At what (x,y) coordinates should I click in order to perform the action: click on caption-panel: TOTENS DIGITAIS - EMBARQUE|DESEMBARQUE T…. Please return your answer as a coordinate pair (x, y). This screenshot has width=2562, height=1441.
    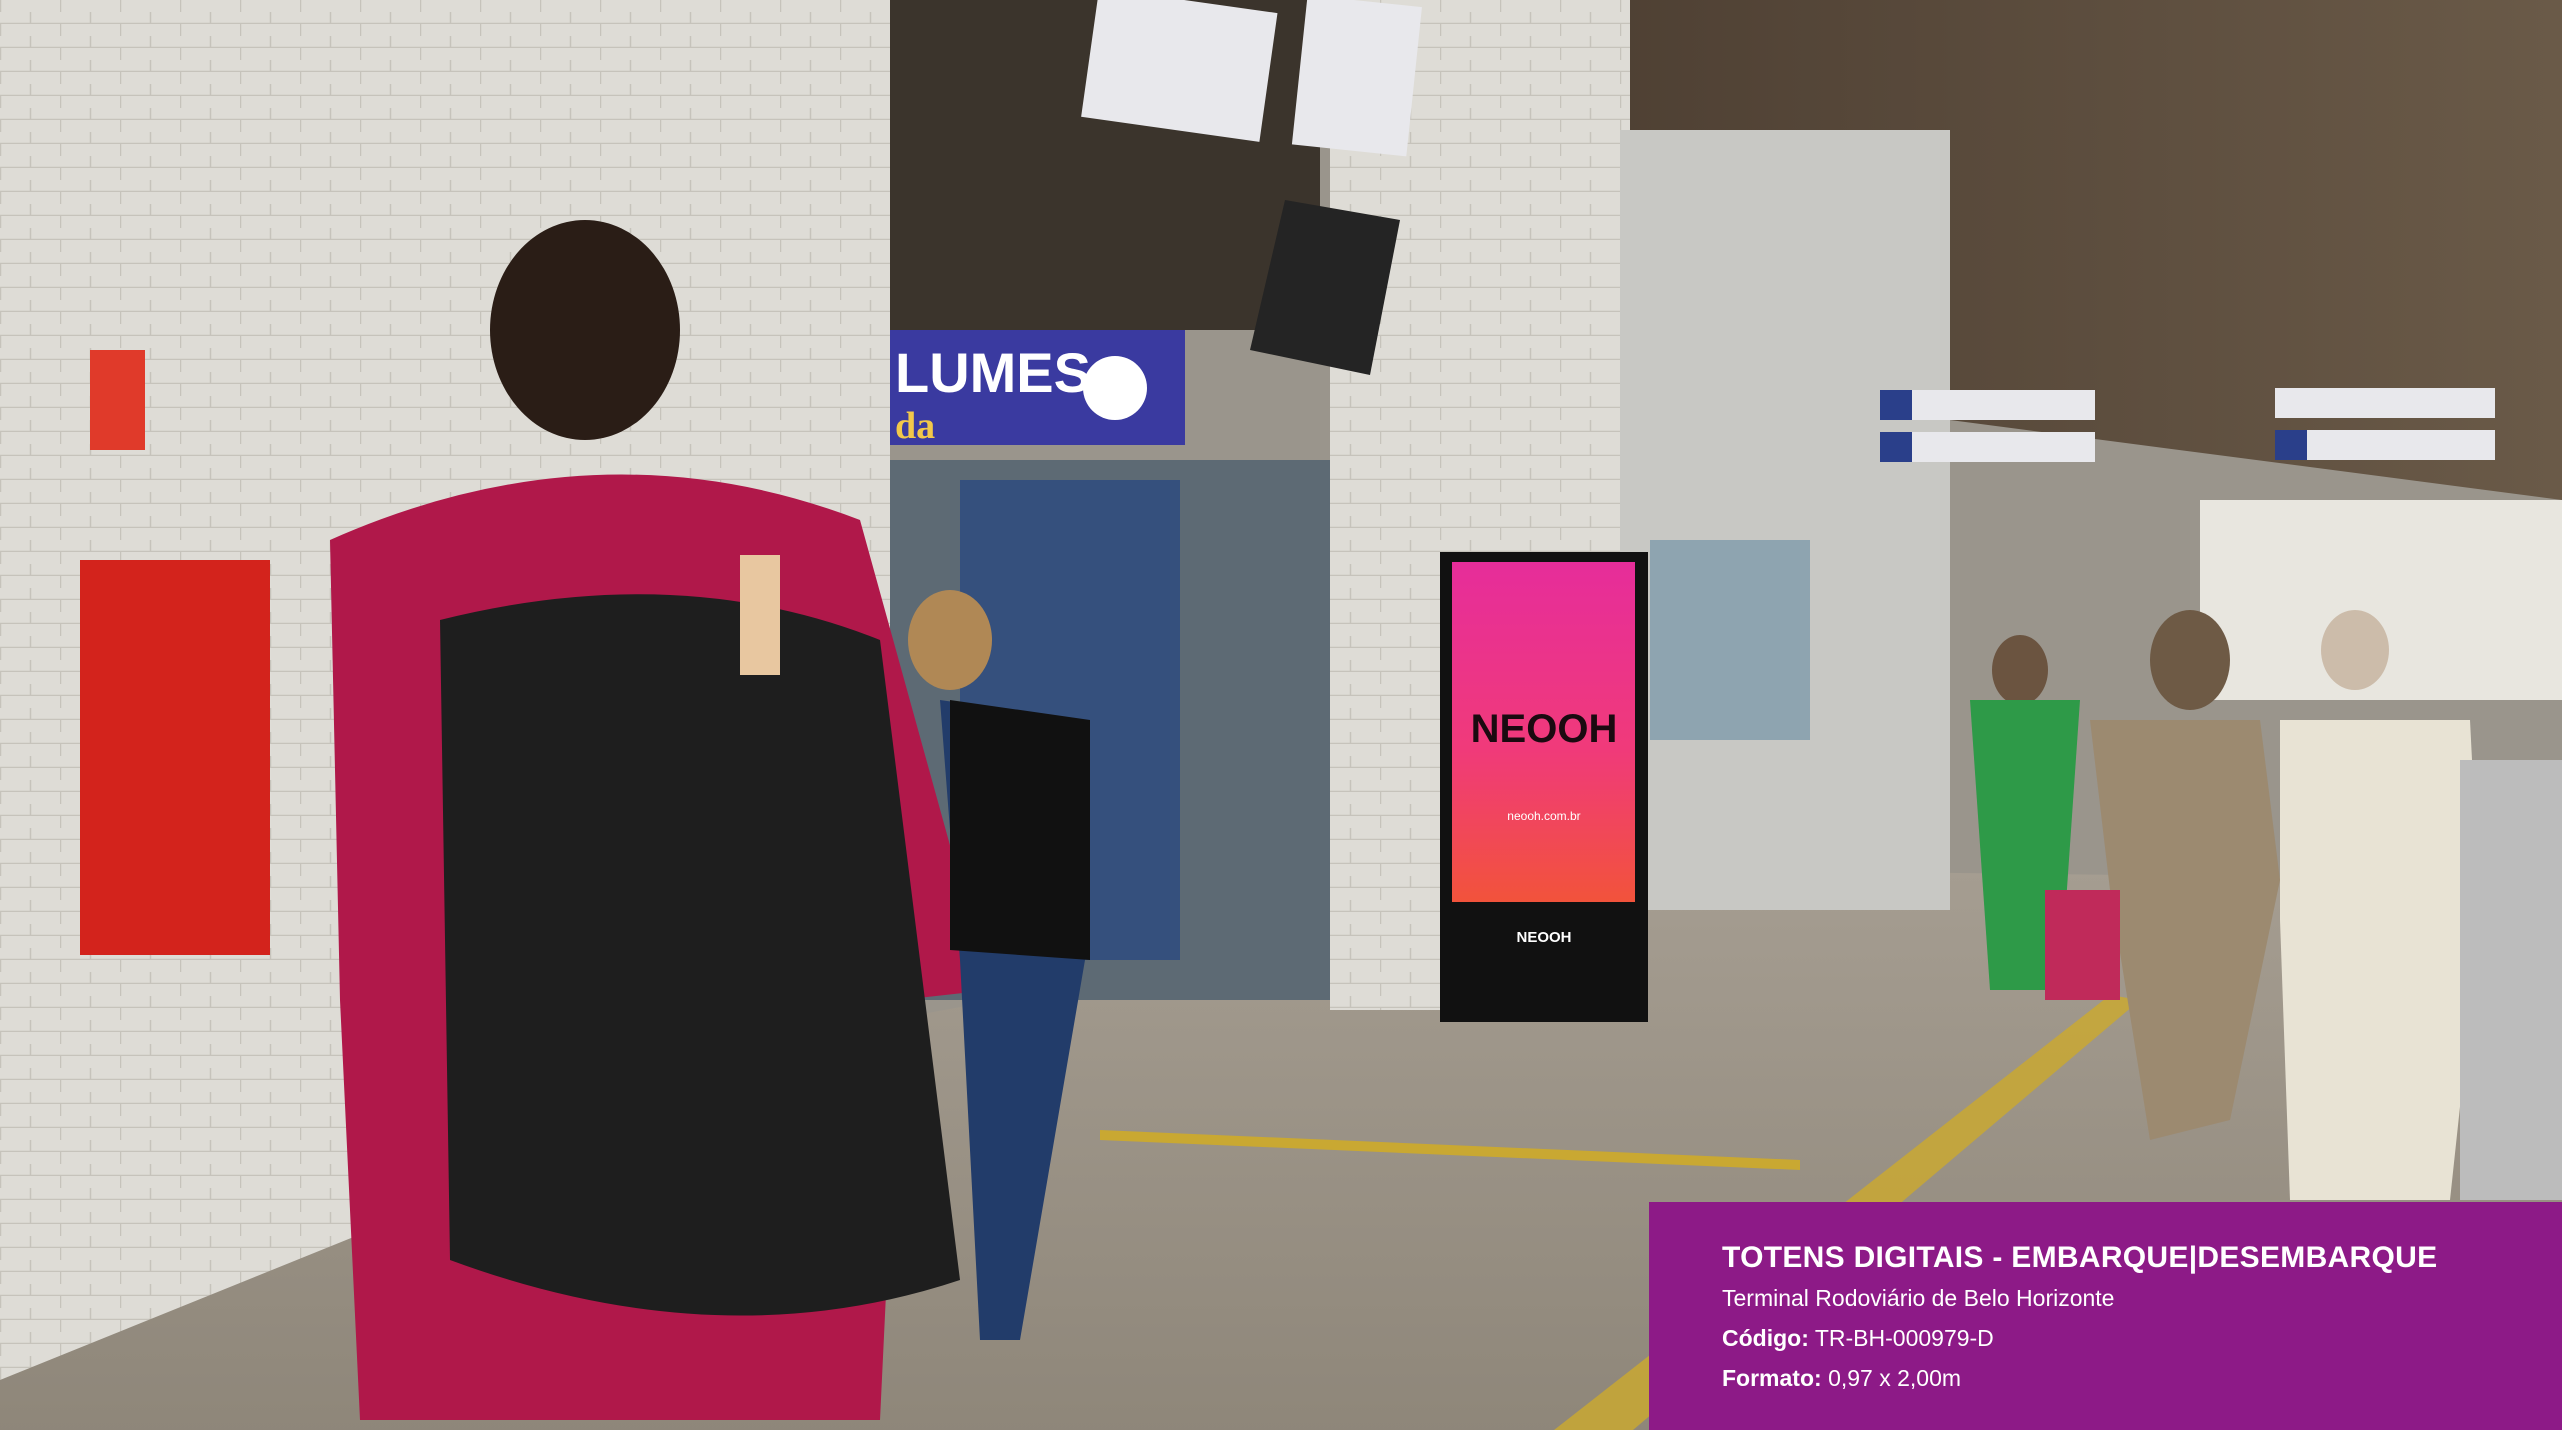
    Looking at the image, I should click on (2105, 1316).